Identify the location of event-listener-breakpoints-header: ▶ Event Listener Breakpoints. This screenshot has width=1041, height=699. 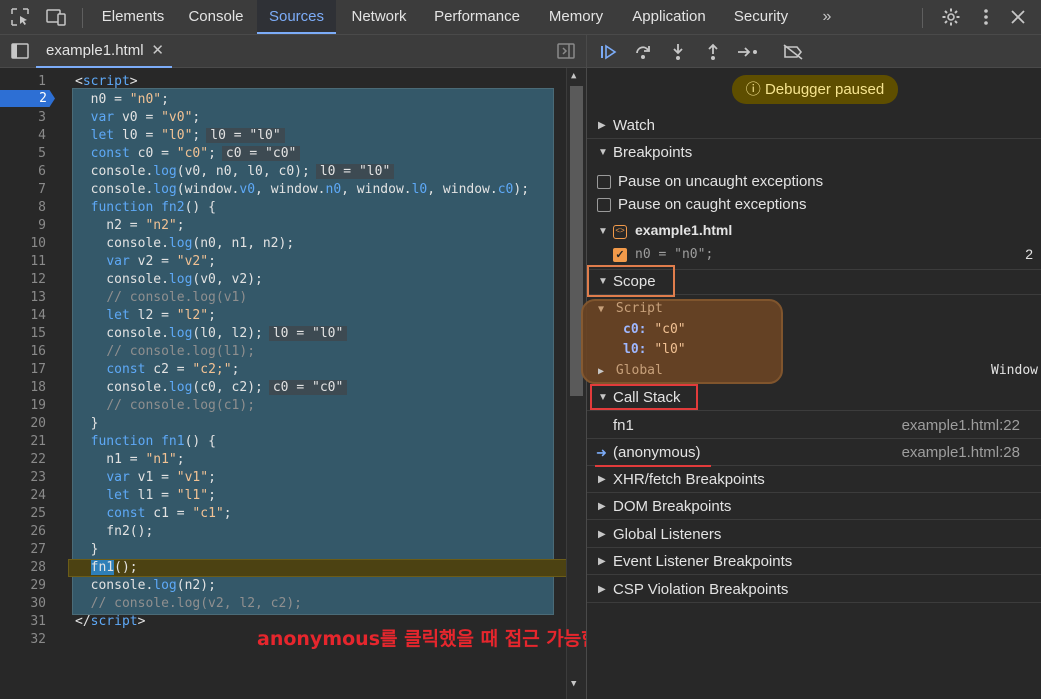
(814, 561).